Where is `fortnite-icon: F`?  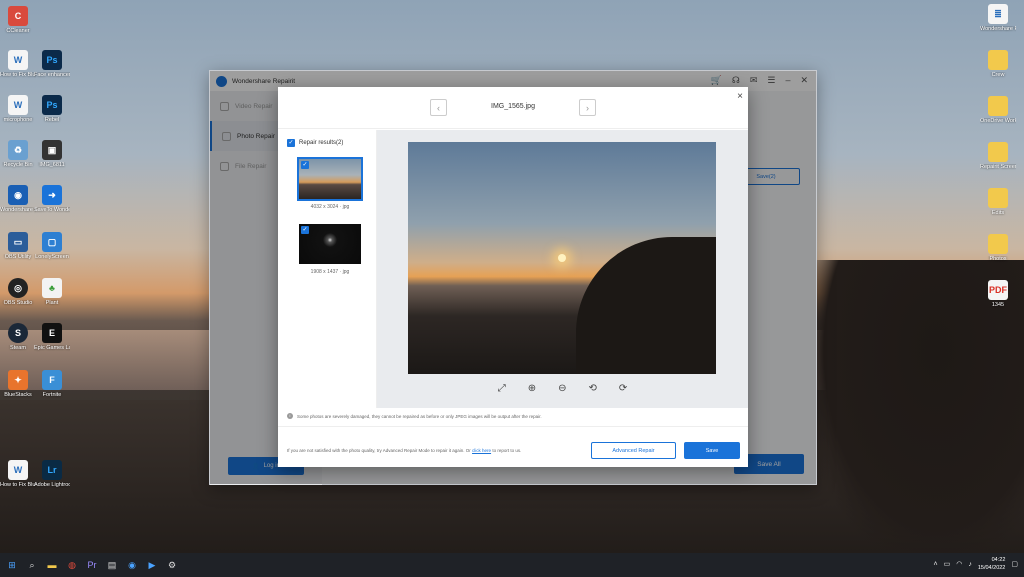
fortnite-icon: F is located at coordinates (52, 380).